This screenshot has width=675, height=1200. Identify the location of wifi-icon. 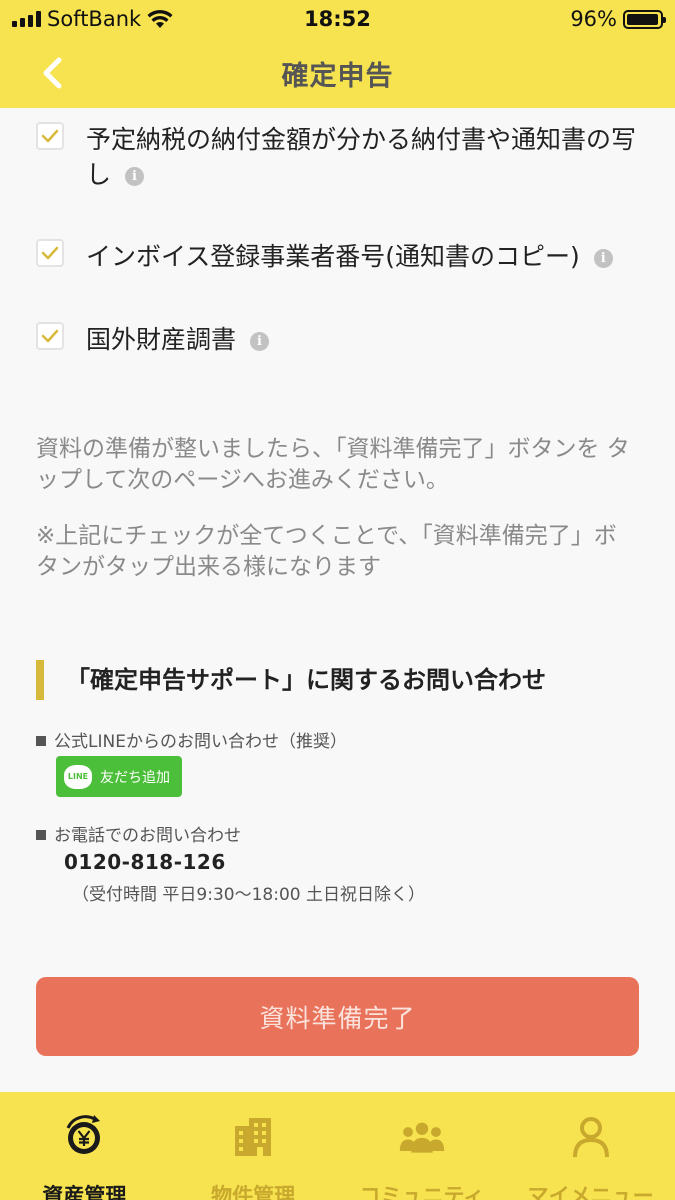
(160, 18).